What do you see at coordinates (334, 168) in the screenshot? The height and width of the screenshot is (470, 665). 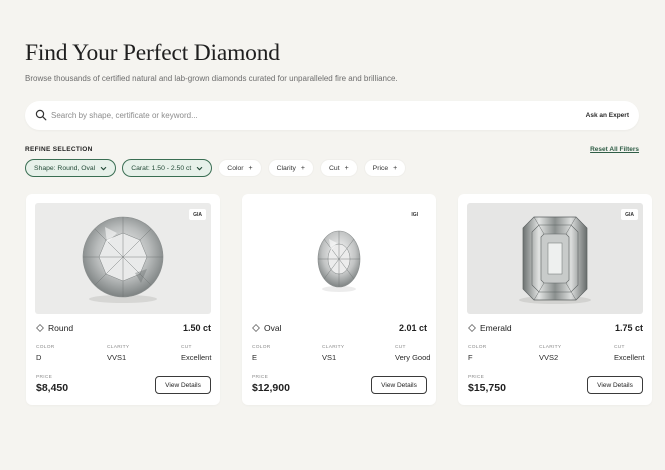 I see `filter-chip-label: Cut` at bounding box center [334, 168].